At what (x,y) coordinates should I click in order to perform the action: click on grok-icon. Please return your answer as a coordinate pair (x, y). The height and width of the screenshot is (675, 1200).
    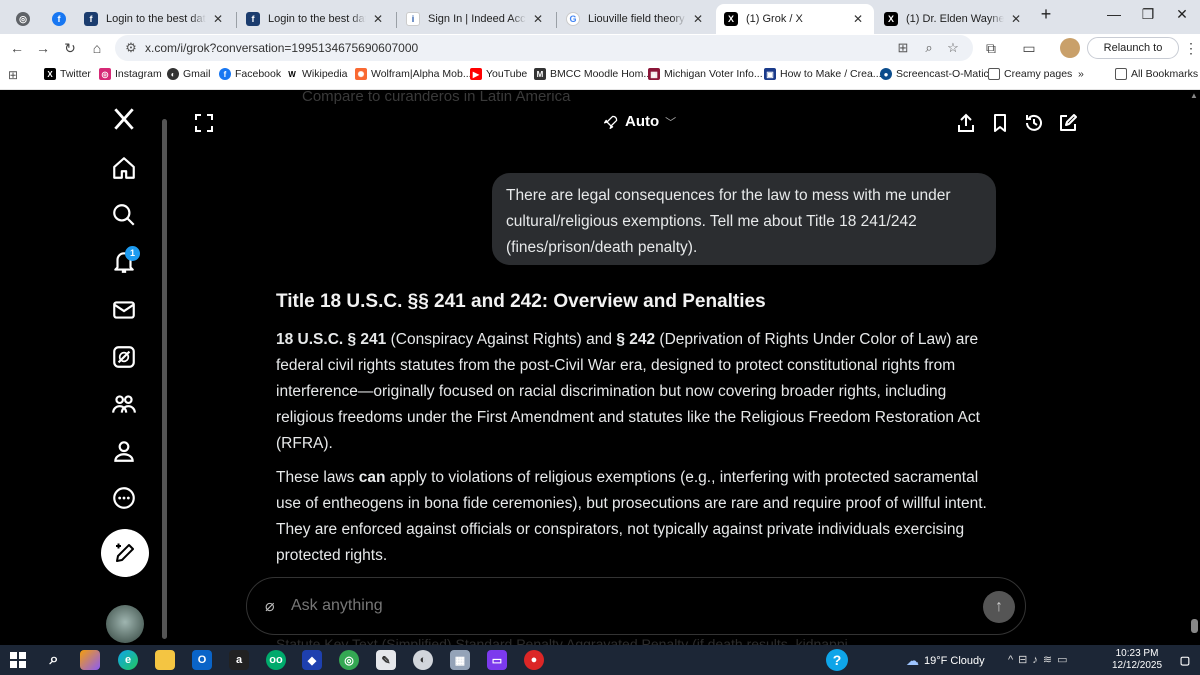
    Looking at the image, I should click on (124, 357).